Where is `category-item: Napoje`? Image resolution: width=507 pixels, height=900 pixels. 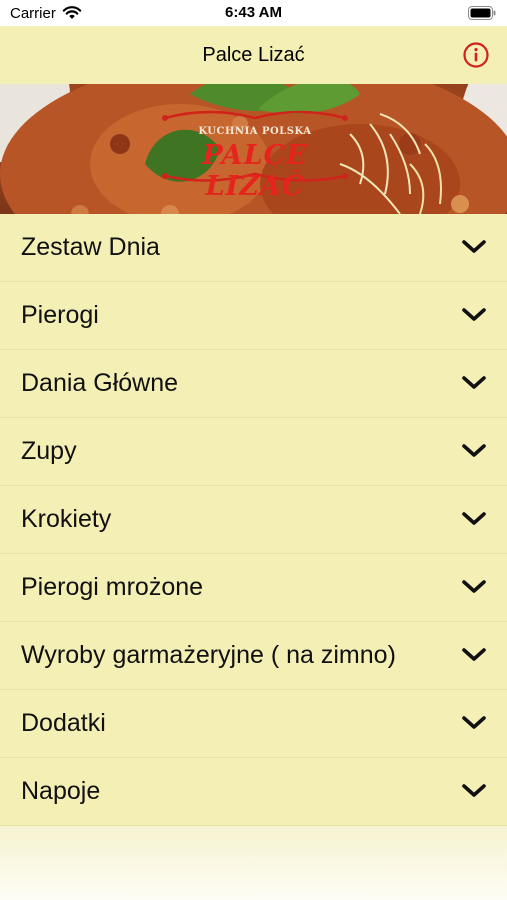 category-item: Napoje is located at coordinates (253, 792).